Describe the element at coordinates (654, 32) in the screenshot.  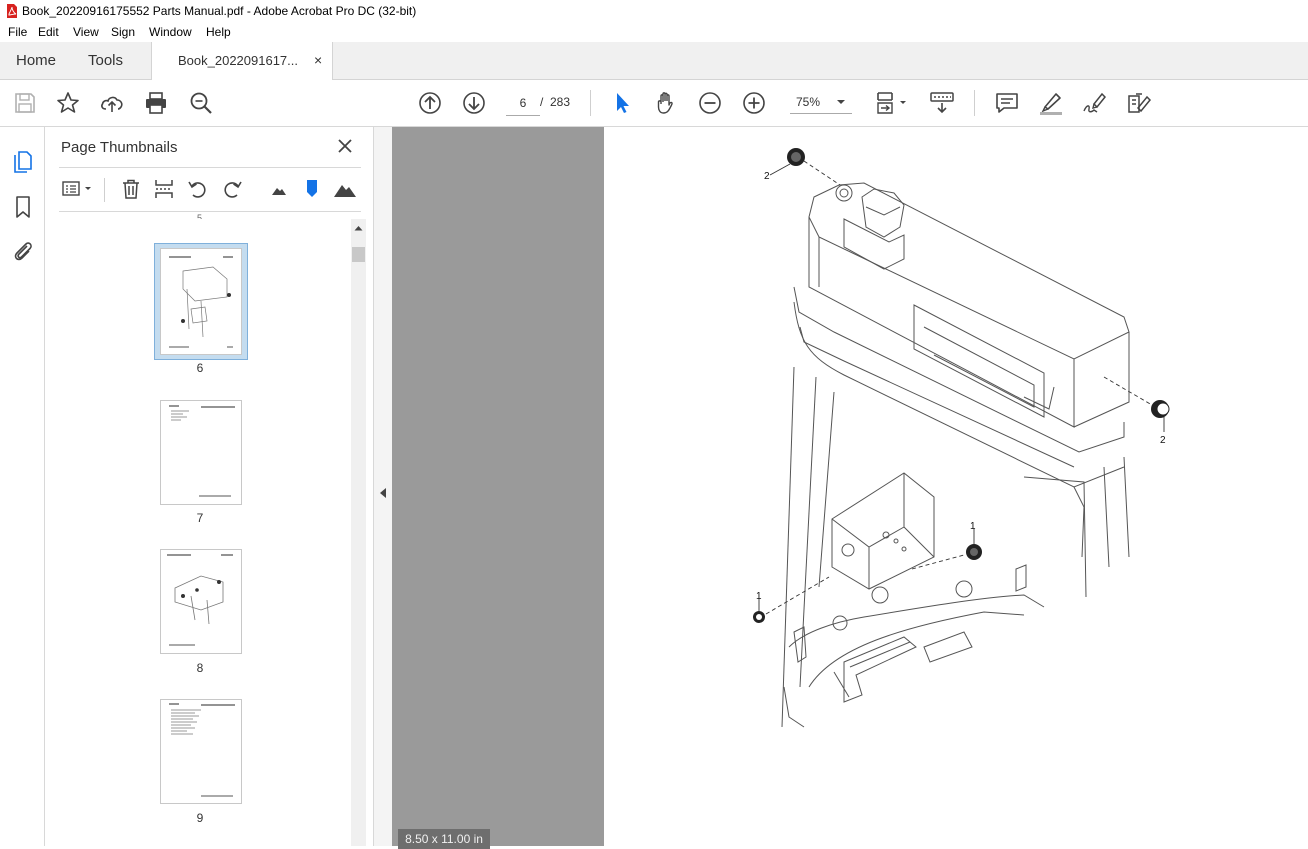
I see `menu-bar: File Edit View Sign Window Help` at that location.